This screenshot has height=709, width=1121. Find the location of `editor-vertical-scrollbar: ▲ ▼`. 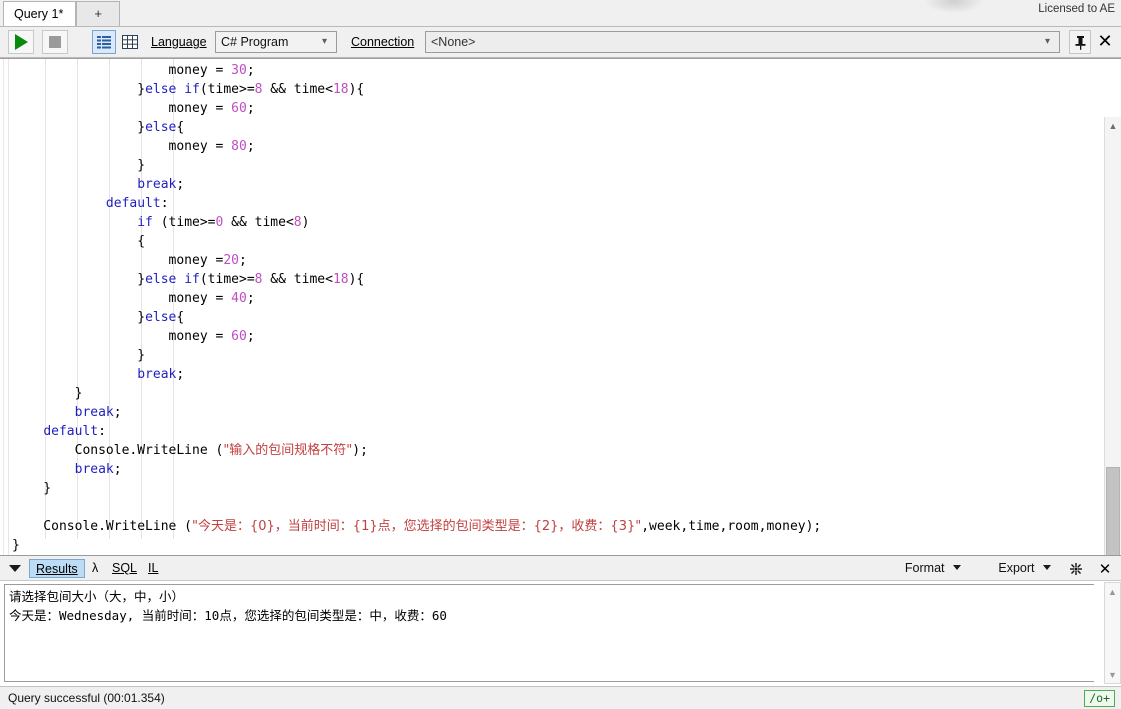

editor-vertical-scrollbar: ▲ ▼ is located at coordinates (1112, 336).